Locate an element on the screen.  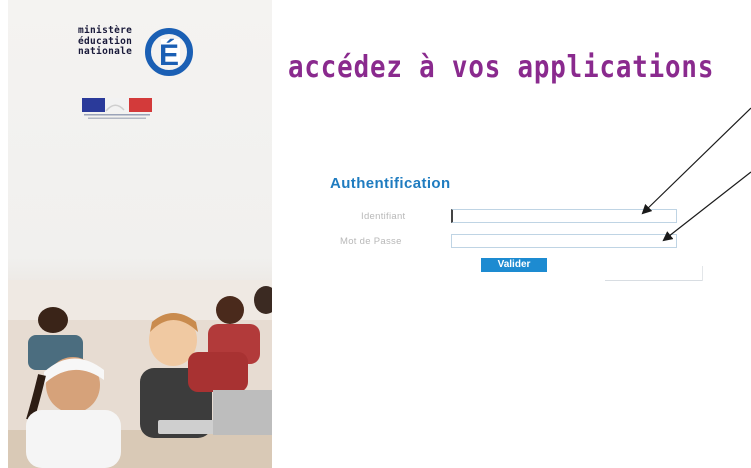
identifier-label: Identifiant is located at coordinates (383, 216).